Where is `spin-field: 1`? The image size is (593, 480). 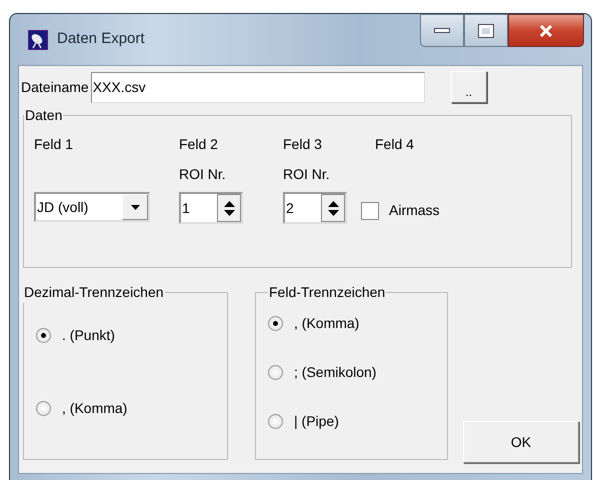 spin-field: 1 is located at coordinates (211, 208).